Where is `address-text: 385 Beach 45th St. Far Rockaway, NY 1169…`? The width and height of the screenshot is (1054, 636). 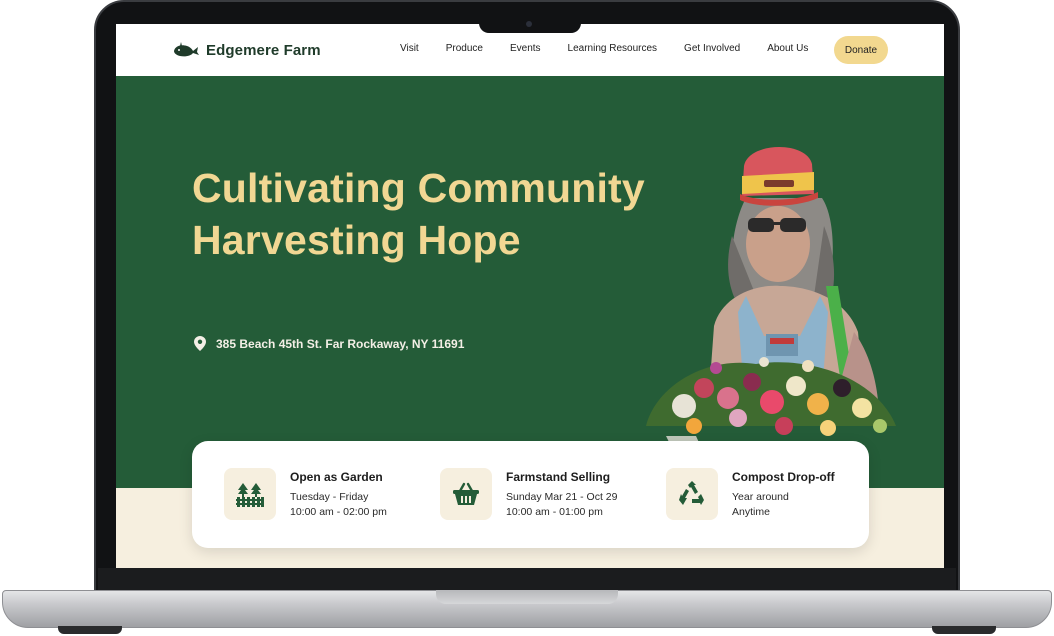
address-text: 385 Beach 45th St. Far Rockaway, NY 1169… is located at coordinates (340, 343).